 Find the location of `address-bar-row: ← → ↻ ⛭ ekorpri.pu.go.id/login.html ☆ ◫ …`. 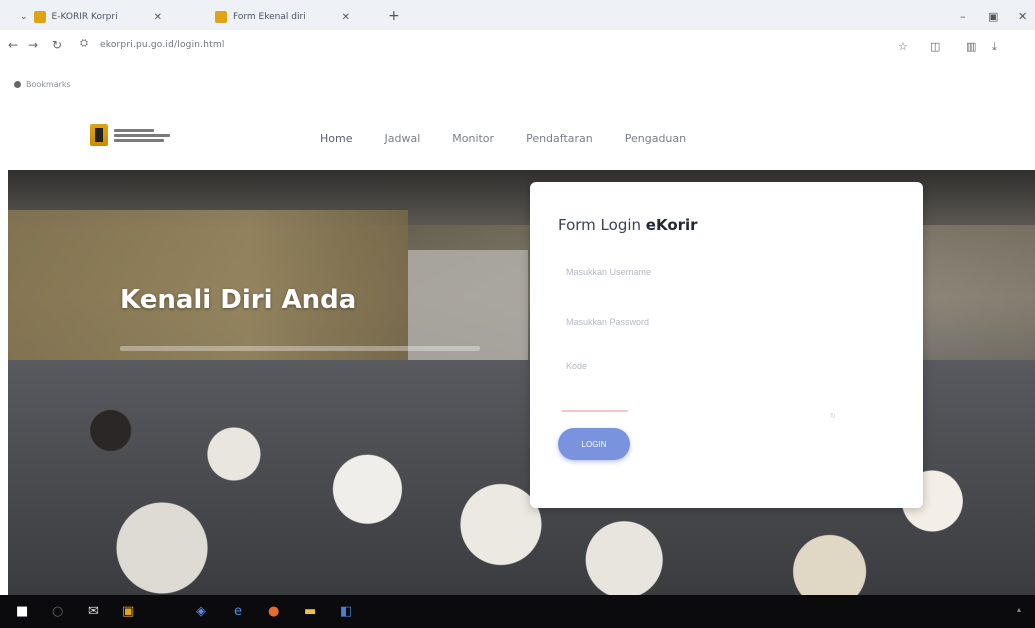

address-bar-row: ← → ↻ ⛭ ekorpri.pu.go.id/login.html ☆ ◫ … is located at coordinates (517, 46).